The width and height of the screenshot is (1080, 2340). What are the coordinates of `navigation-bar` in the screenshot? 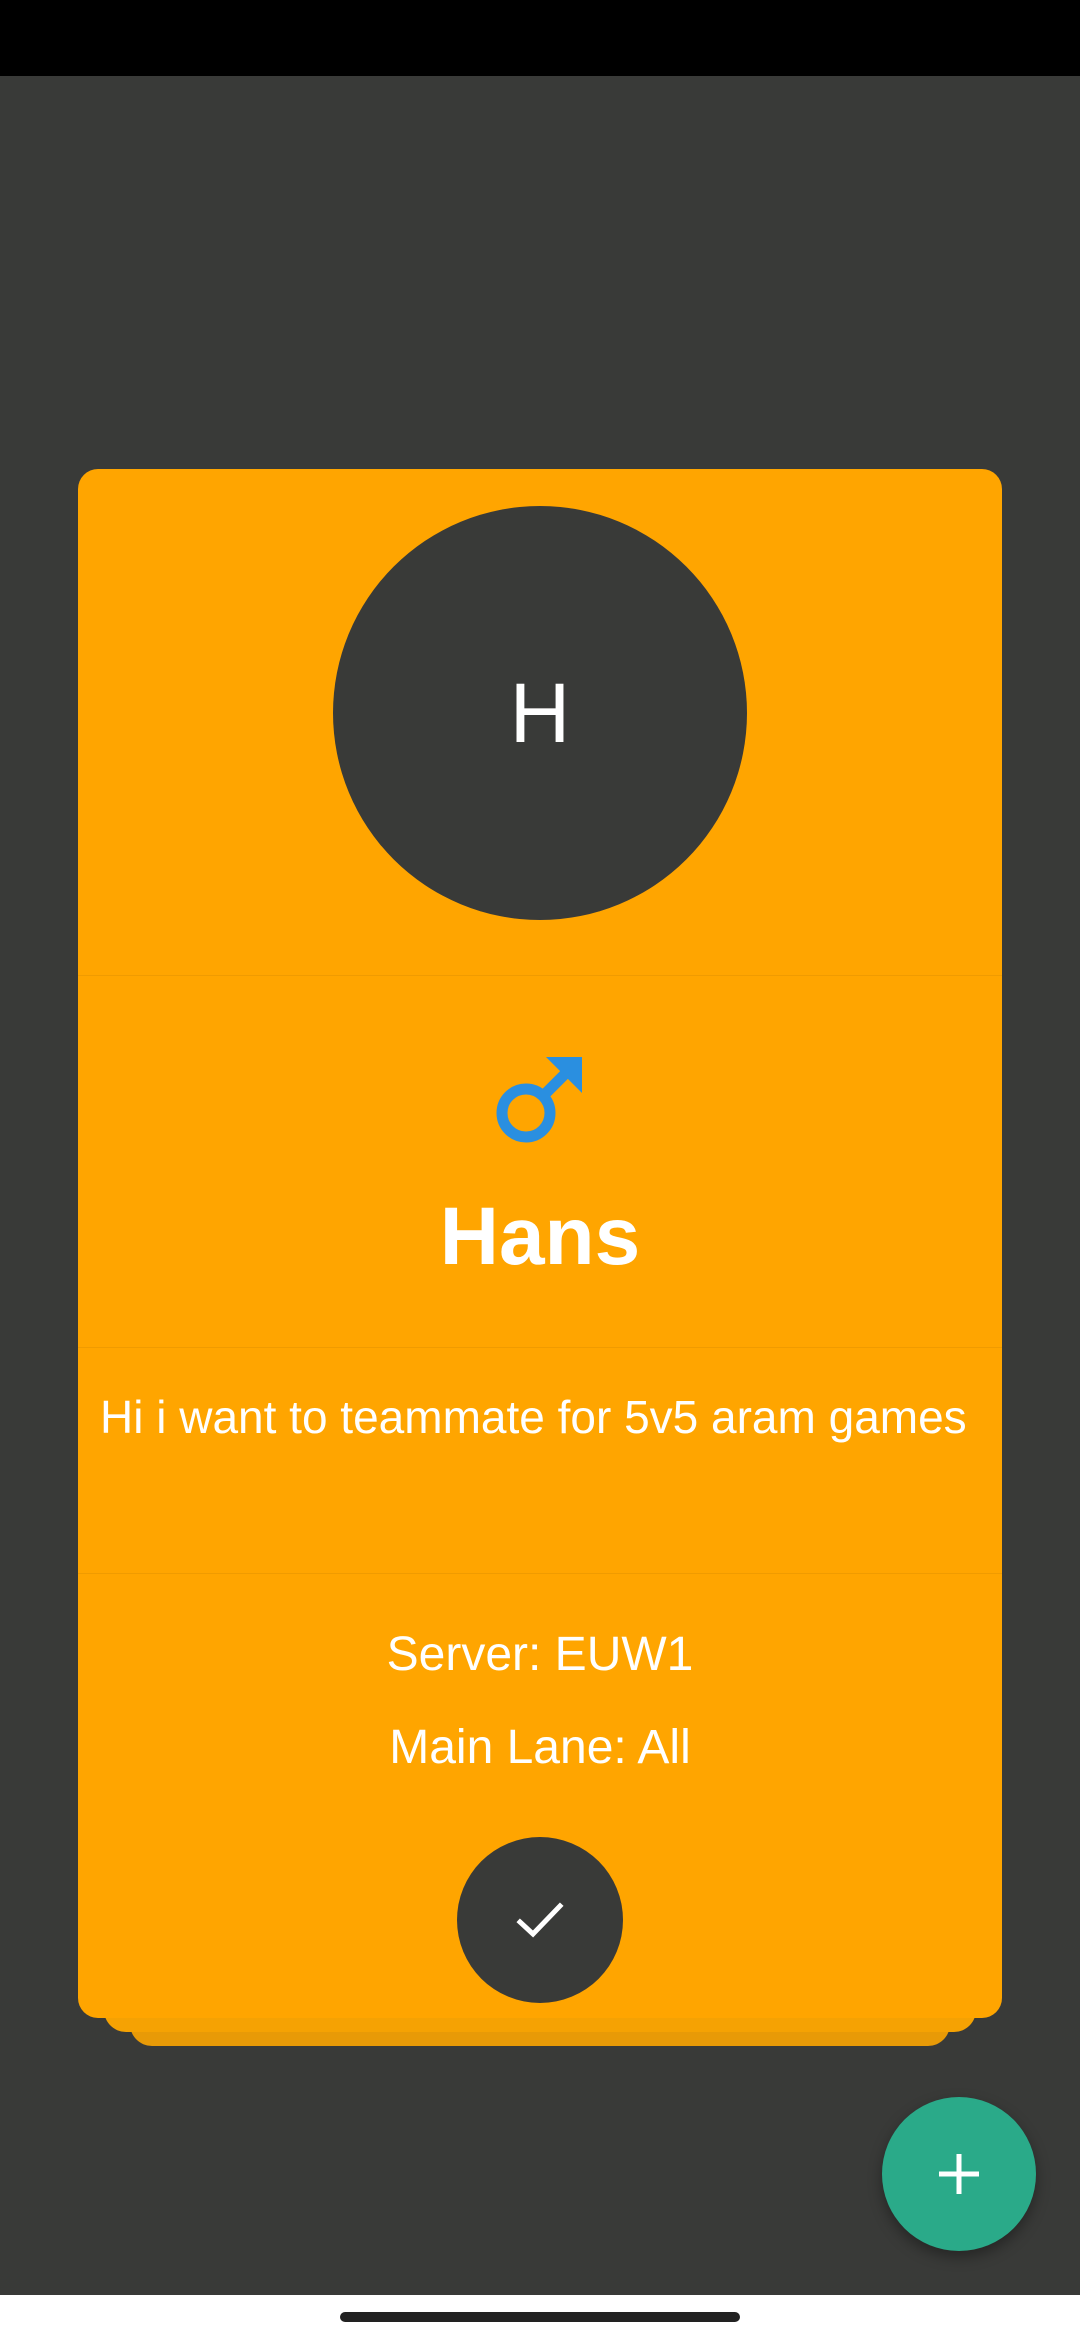 It's located at (540, 2317).